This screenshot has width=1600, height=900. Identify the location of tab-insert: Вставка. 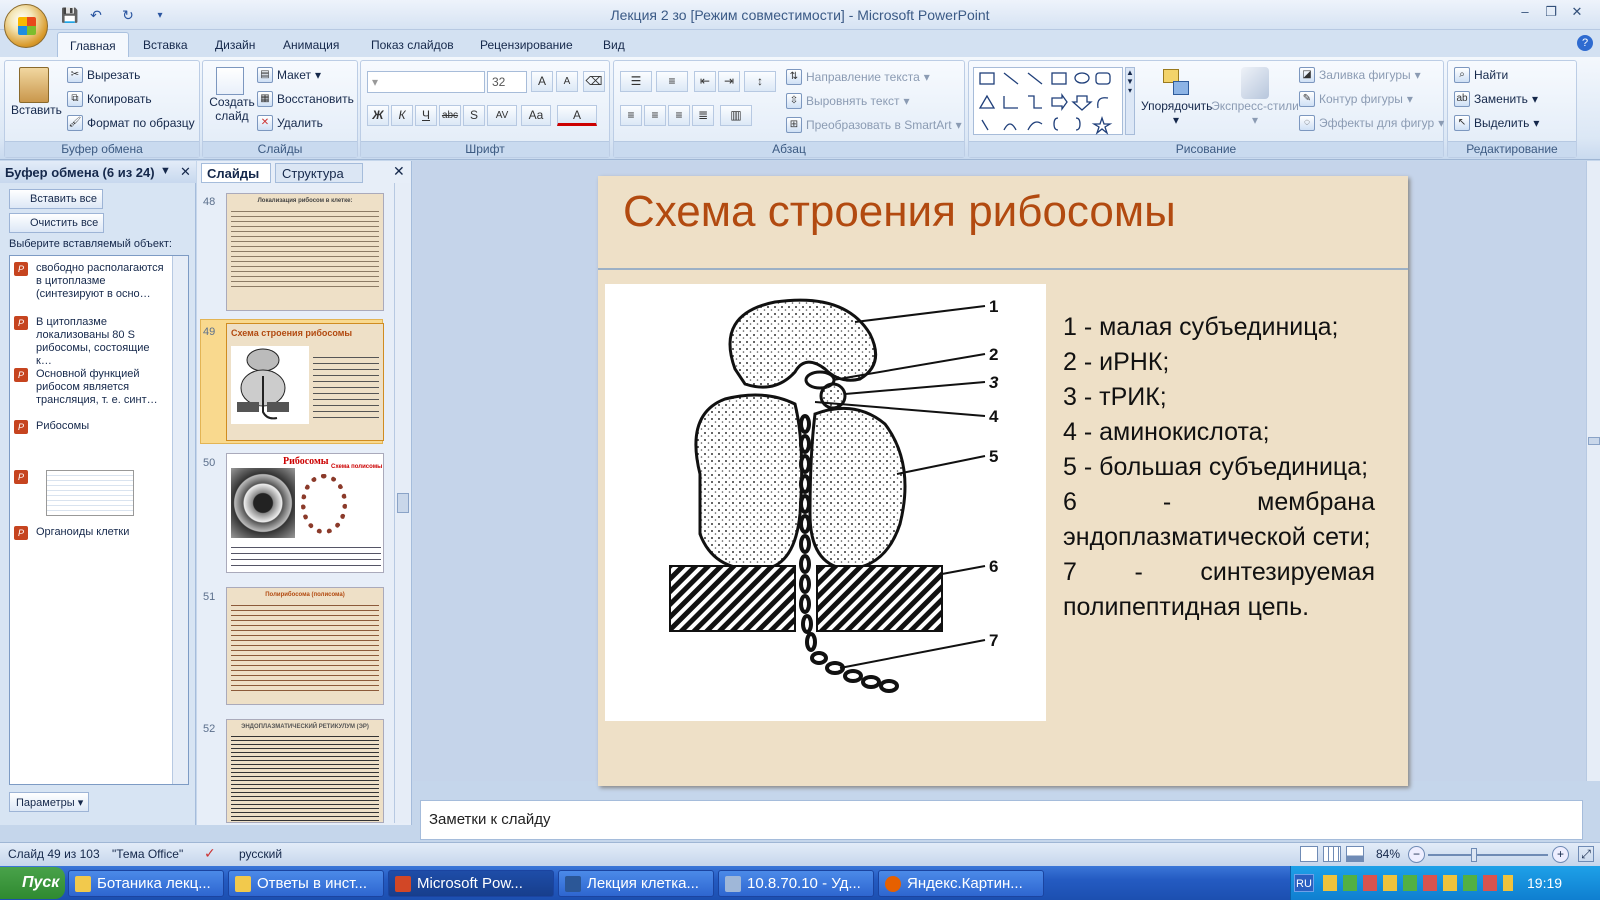
(165, 45).